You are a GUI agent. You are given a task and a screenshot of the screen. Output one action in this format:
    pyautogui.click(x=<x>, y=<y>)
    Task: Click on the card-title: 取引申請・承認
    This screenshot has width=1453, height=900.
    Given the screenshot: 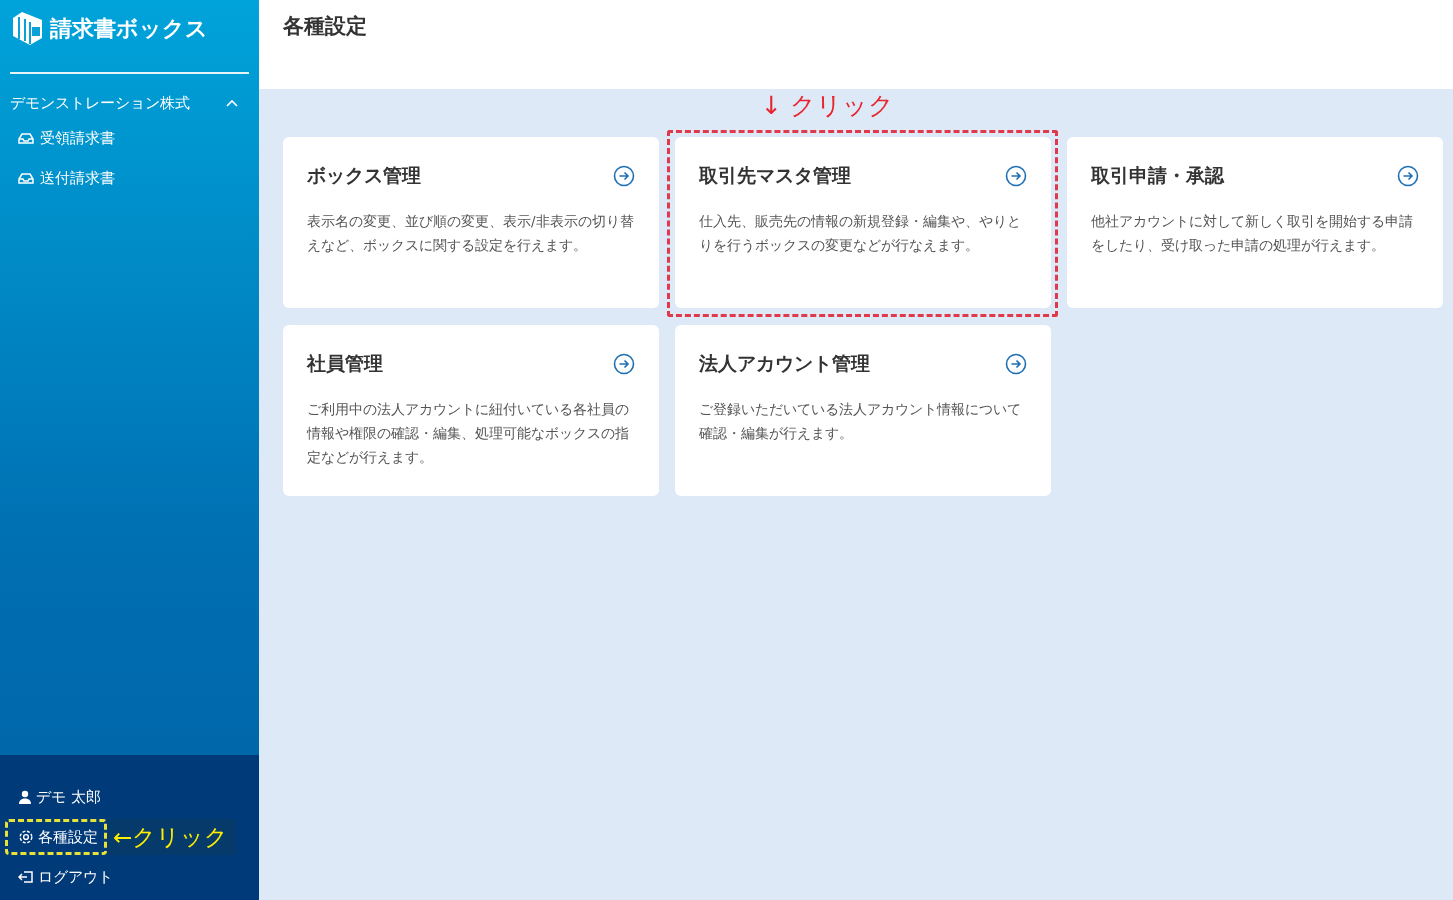 What is the action you would take?
    pyautogui.click(x=1157, y=175)
    